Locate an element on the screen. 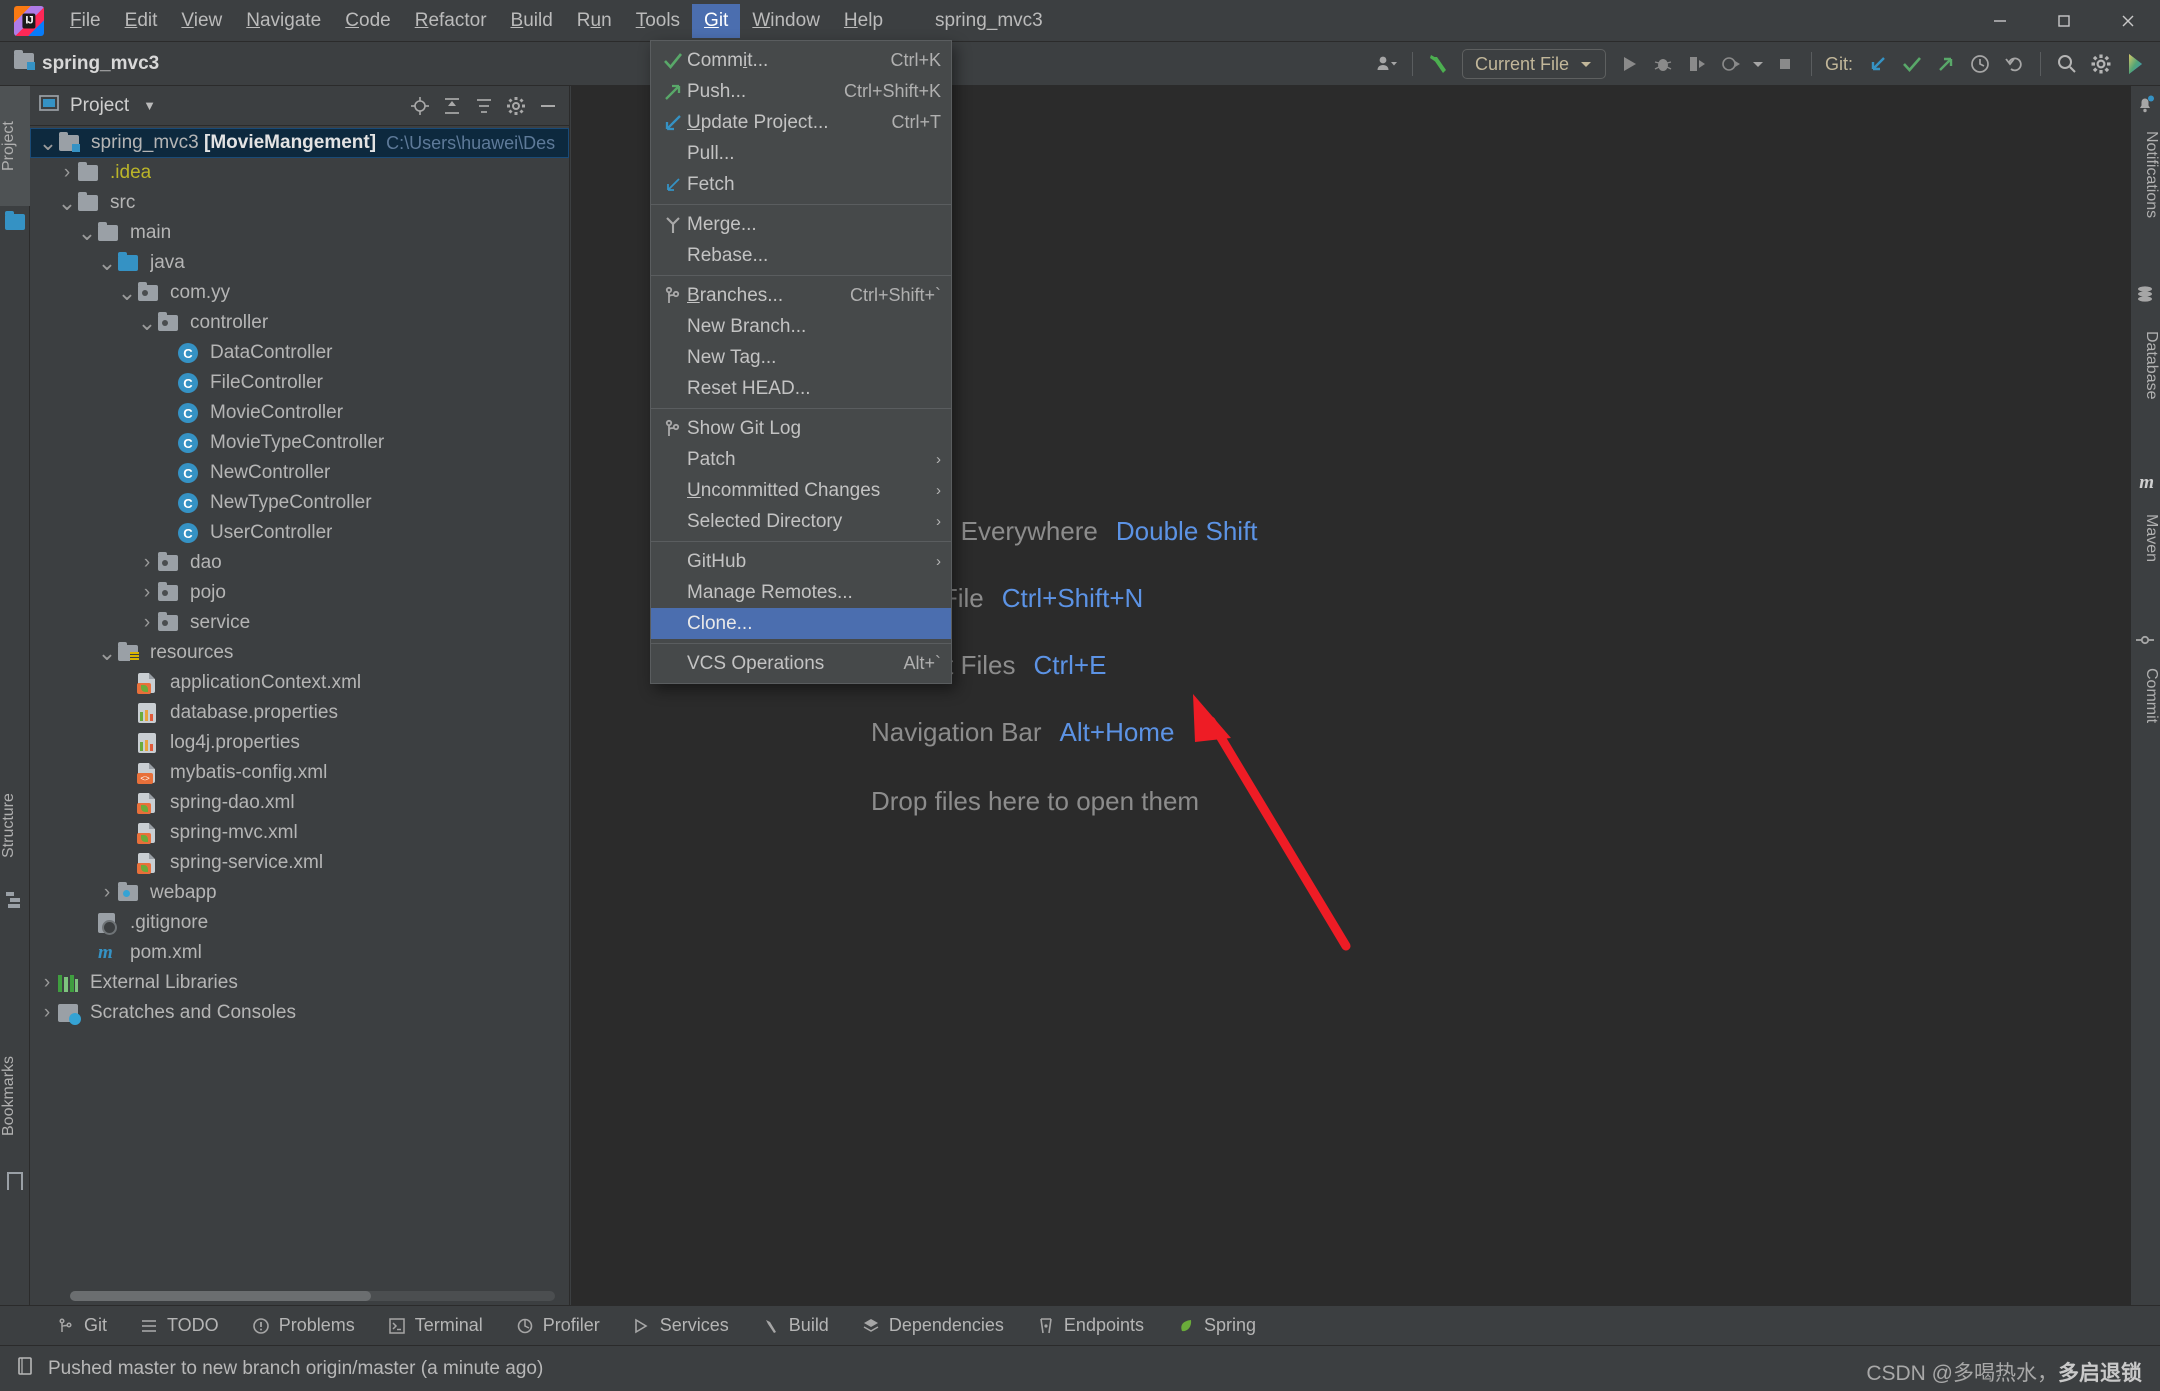 Image resolution: width=2160 pixels, height=1391 pixels. tree-node-datacontroller: C DataController is located at coordinates (299, 353).